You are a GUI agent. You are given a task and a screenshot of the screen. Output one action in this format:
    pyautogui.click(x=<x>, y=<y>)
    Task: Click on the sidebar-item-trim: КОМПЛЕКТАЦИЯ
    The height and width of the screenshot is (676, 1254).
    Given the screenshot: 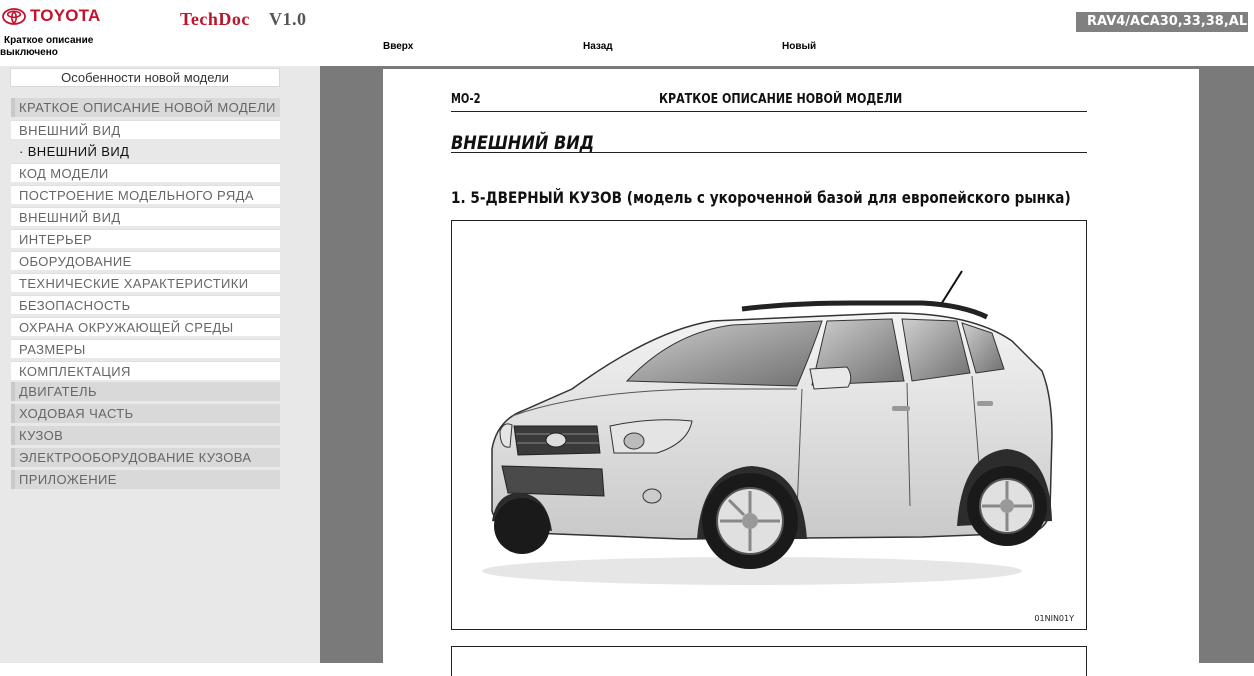 What is the action you would take?
    pyautogui.click(x=145, y=370)
    